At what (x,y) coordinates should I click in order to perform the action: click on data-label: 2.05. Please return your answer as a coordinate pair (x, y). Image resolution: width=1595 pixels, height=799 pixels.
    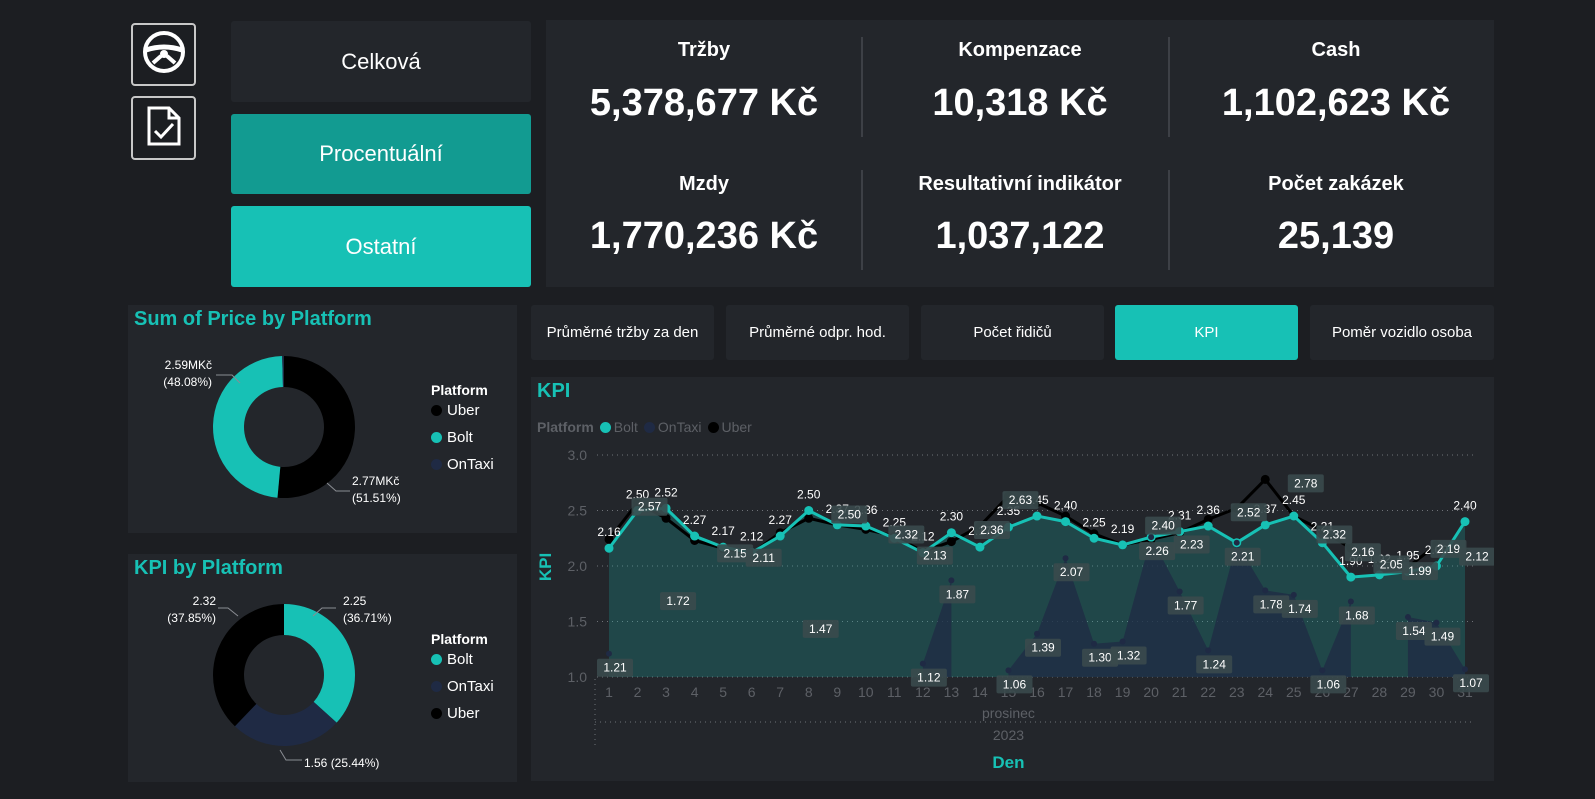
    Looking at the image, I should click on (1392, 564).